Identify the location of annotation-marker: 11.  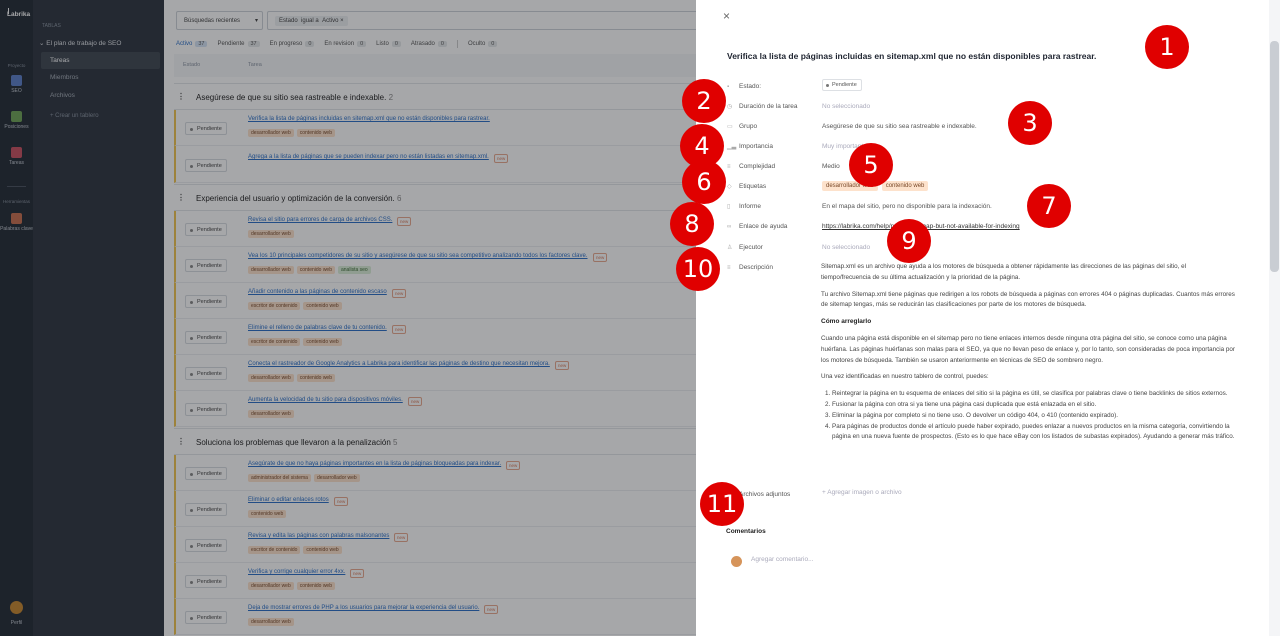
(722, 504).